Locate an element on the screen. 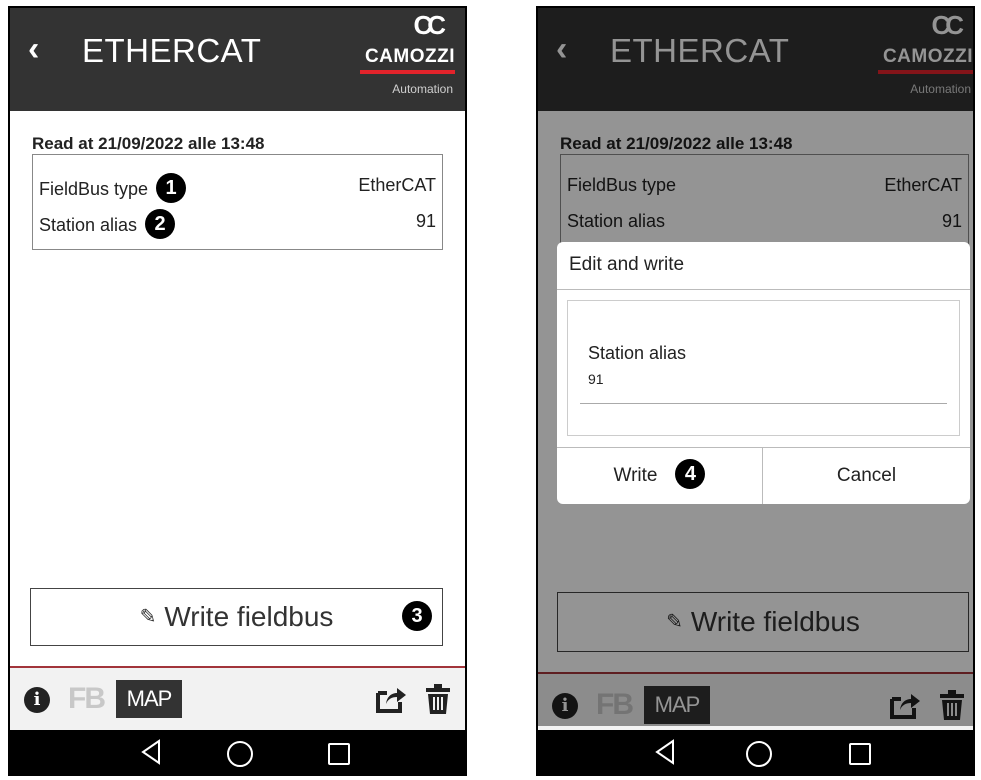  param-label: FieldBus type is located at coordinates (94, 188).